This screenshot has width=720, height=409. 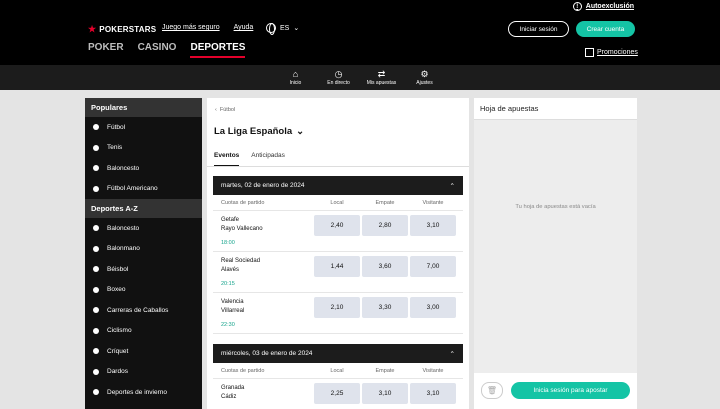 What do you see at coordinates (617, 52) in the screenshot?
I see `promotions-label: Promociones` at bounding box center [617, 52].